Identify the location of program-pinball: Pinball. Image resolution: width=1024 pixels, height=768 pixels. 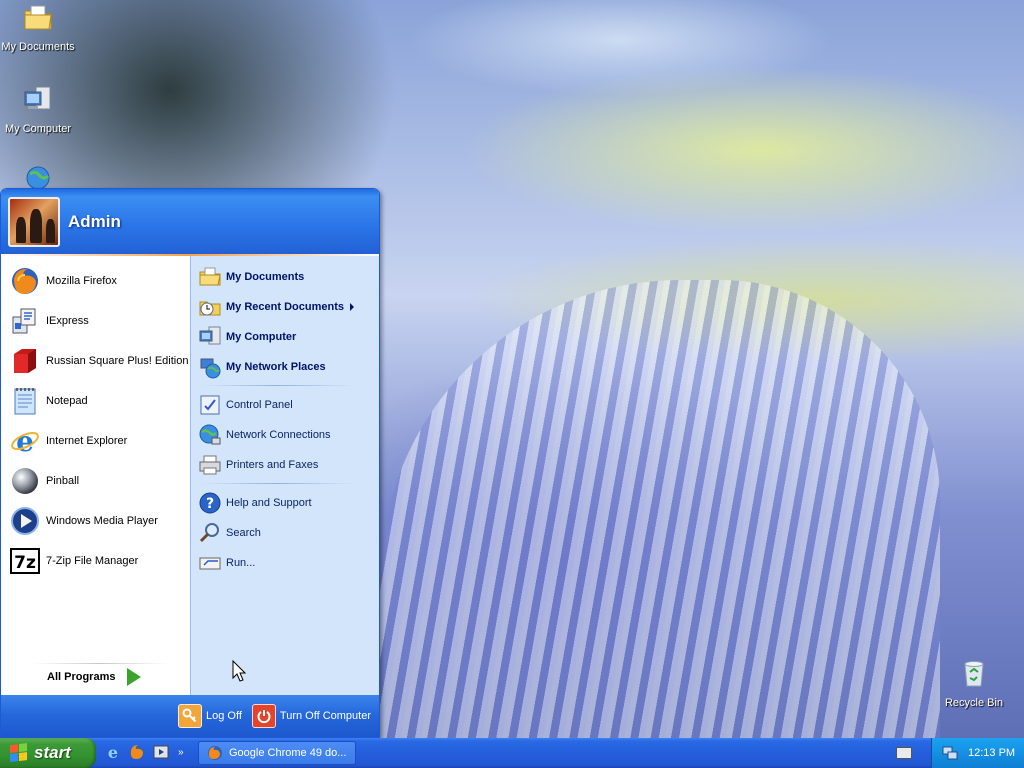
(95, 481).